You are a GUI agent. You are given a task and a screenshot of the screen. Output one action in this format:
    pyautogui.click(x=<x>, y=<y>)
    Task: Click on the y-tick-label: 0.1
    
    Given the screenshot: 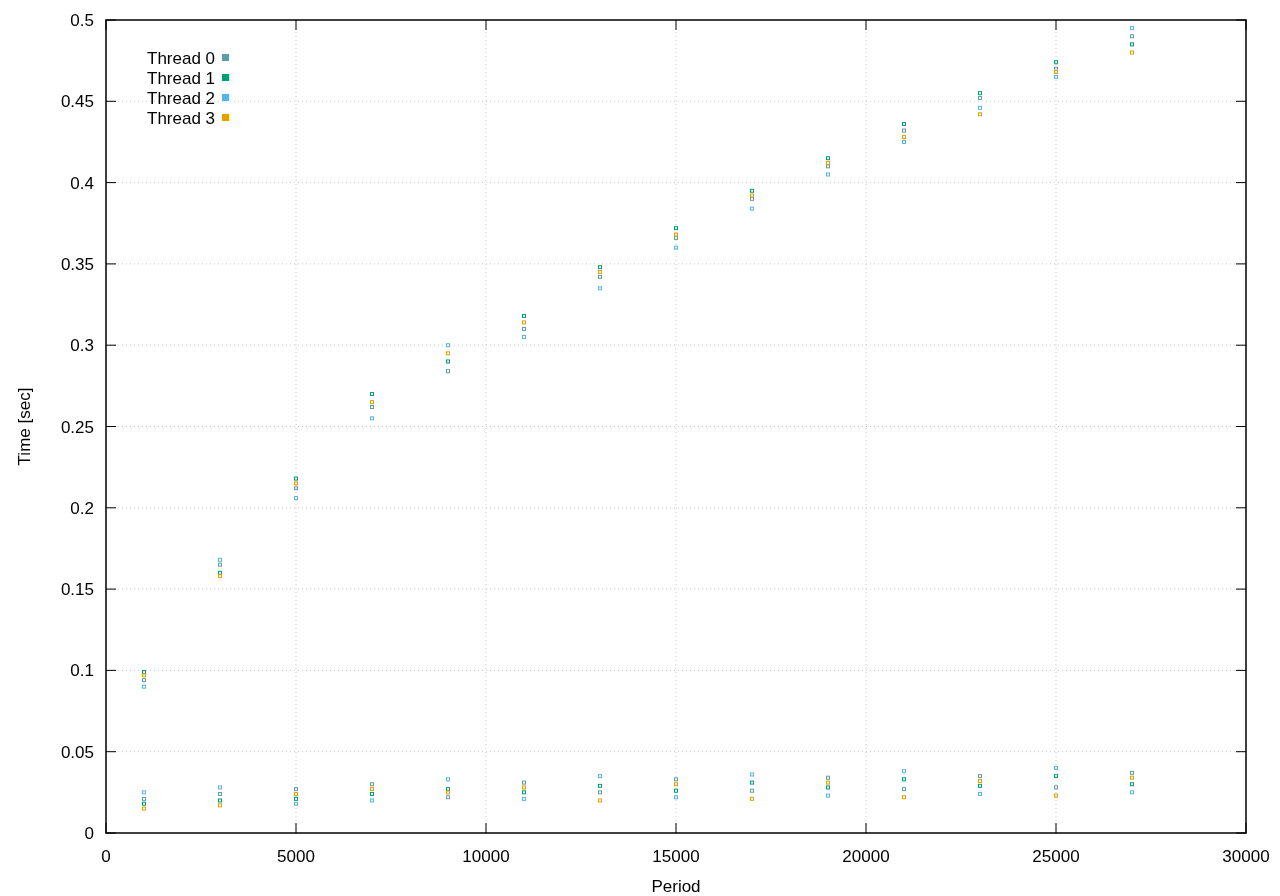 What is the action you would take?
    pyautogui.click(x=82, y=671)
    